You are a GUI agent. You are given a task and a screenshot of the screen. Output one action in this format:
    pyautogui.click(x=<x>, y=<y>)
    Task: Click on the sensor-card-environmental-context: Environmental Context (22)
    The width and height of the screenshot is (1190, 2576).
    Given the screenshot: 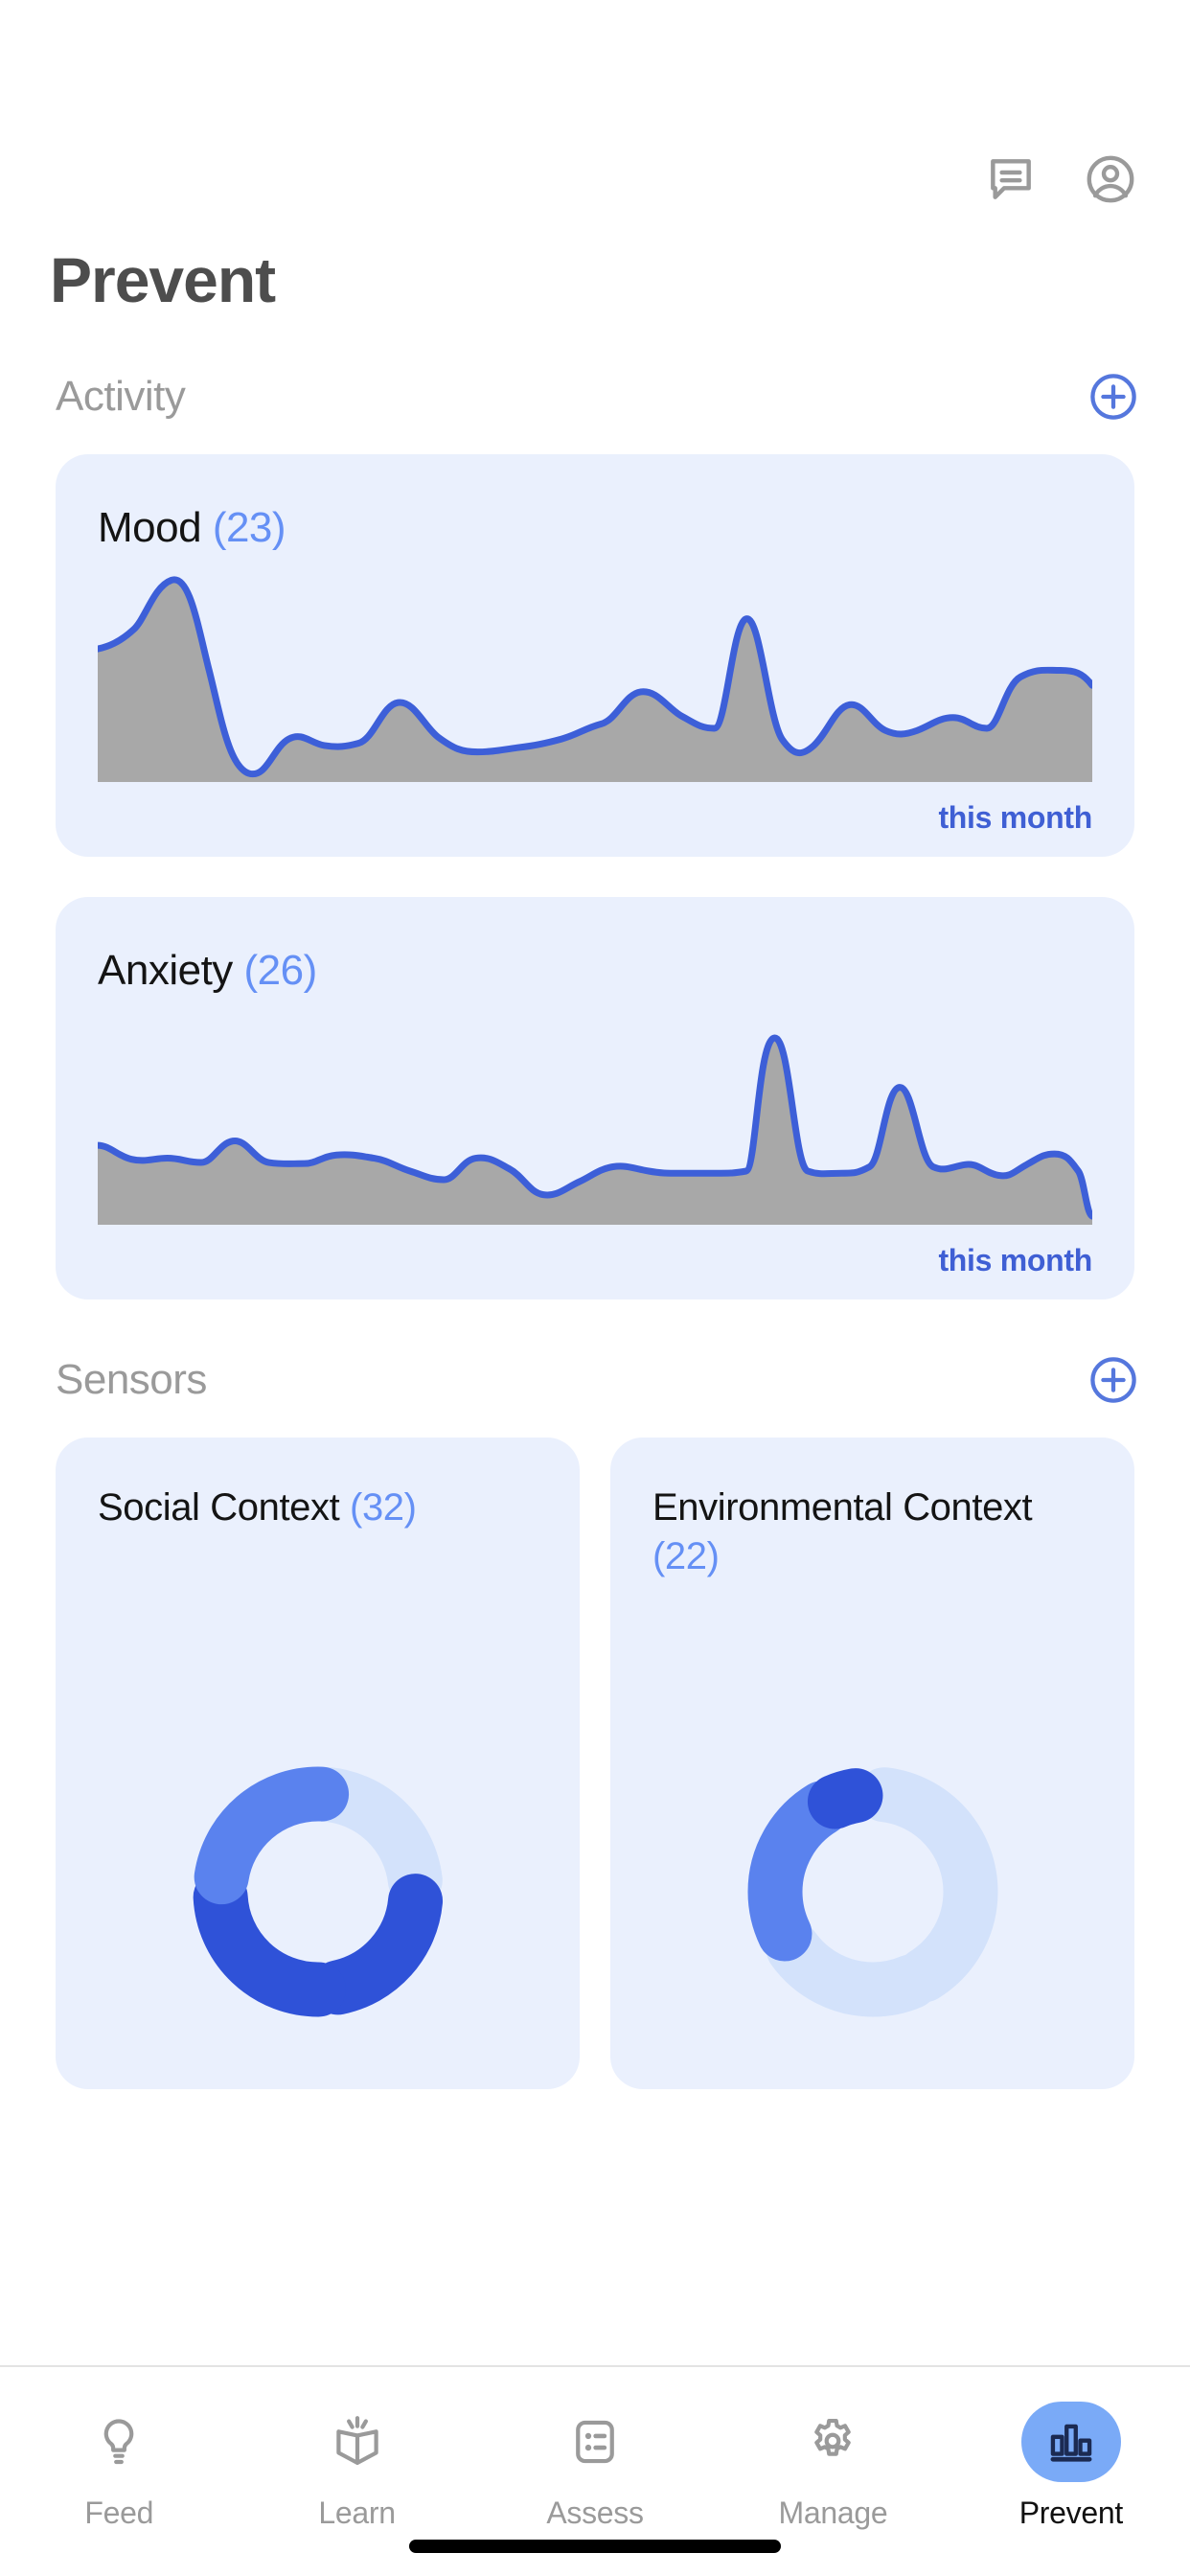 What is the action you would take?
    pyautogui.click(x=872, y=1763)
    